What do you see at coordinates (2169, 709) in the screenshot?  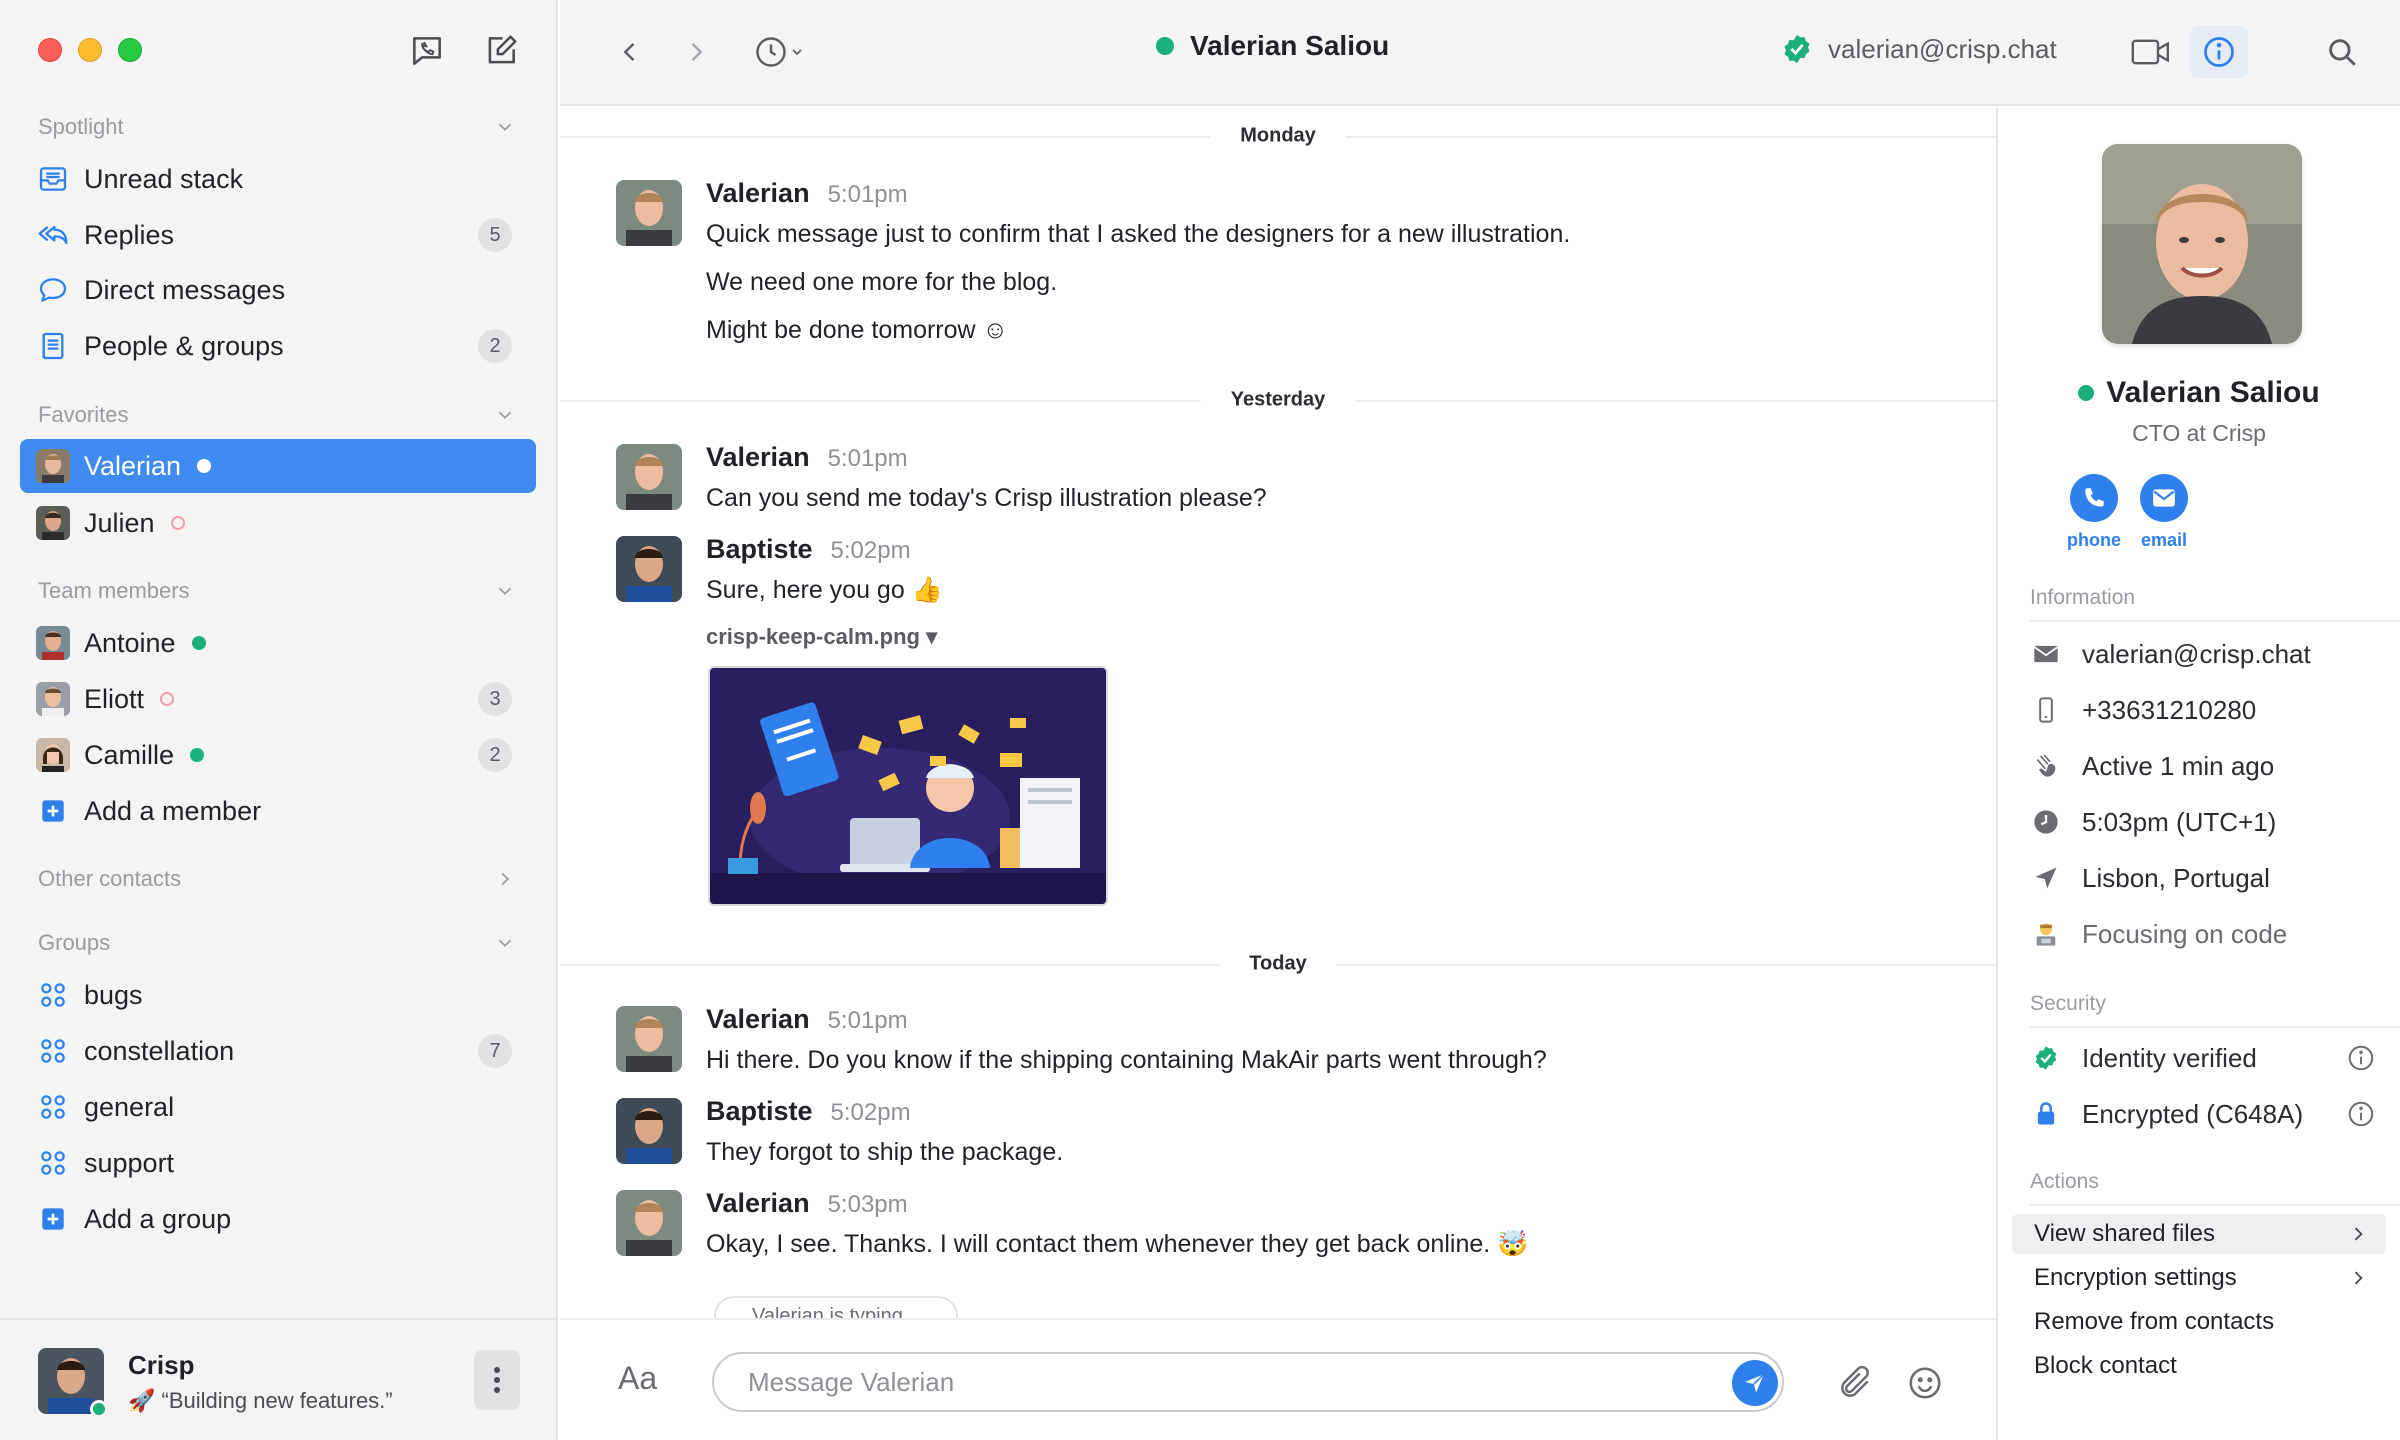 I see `info-value: +33631210280` at bounding box center [2169, 709].